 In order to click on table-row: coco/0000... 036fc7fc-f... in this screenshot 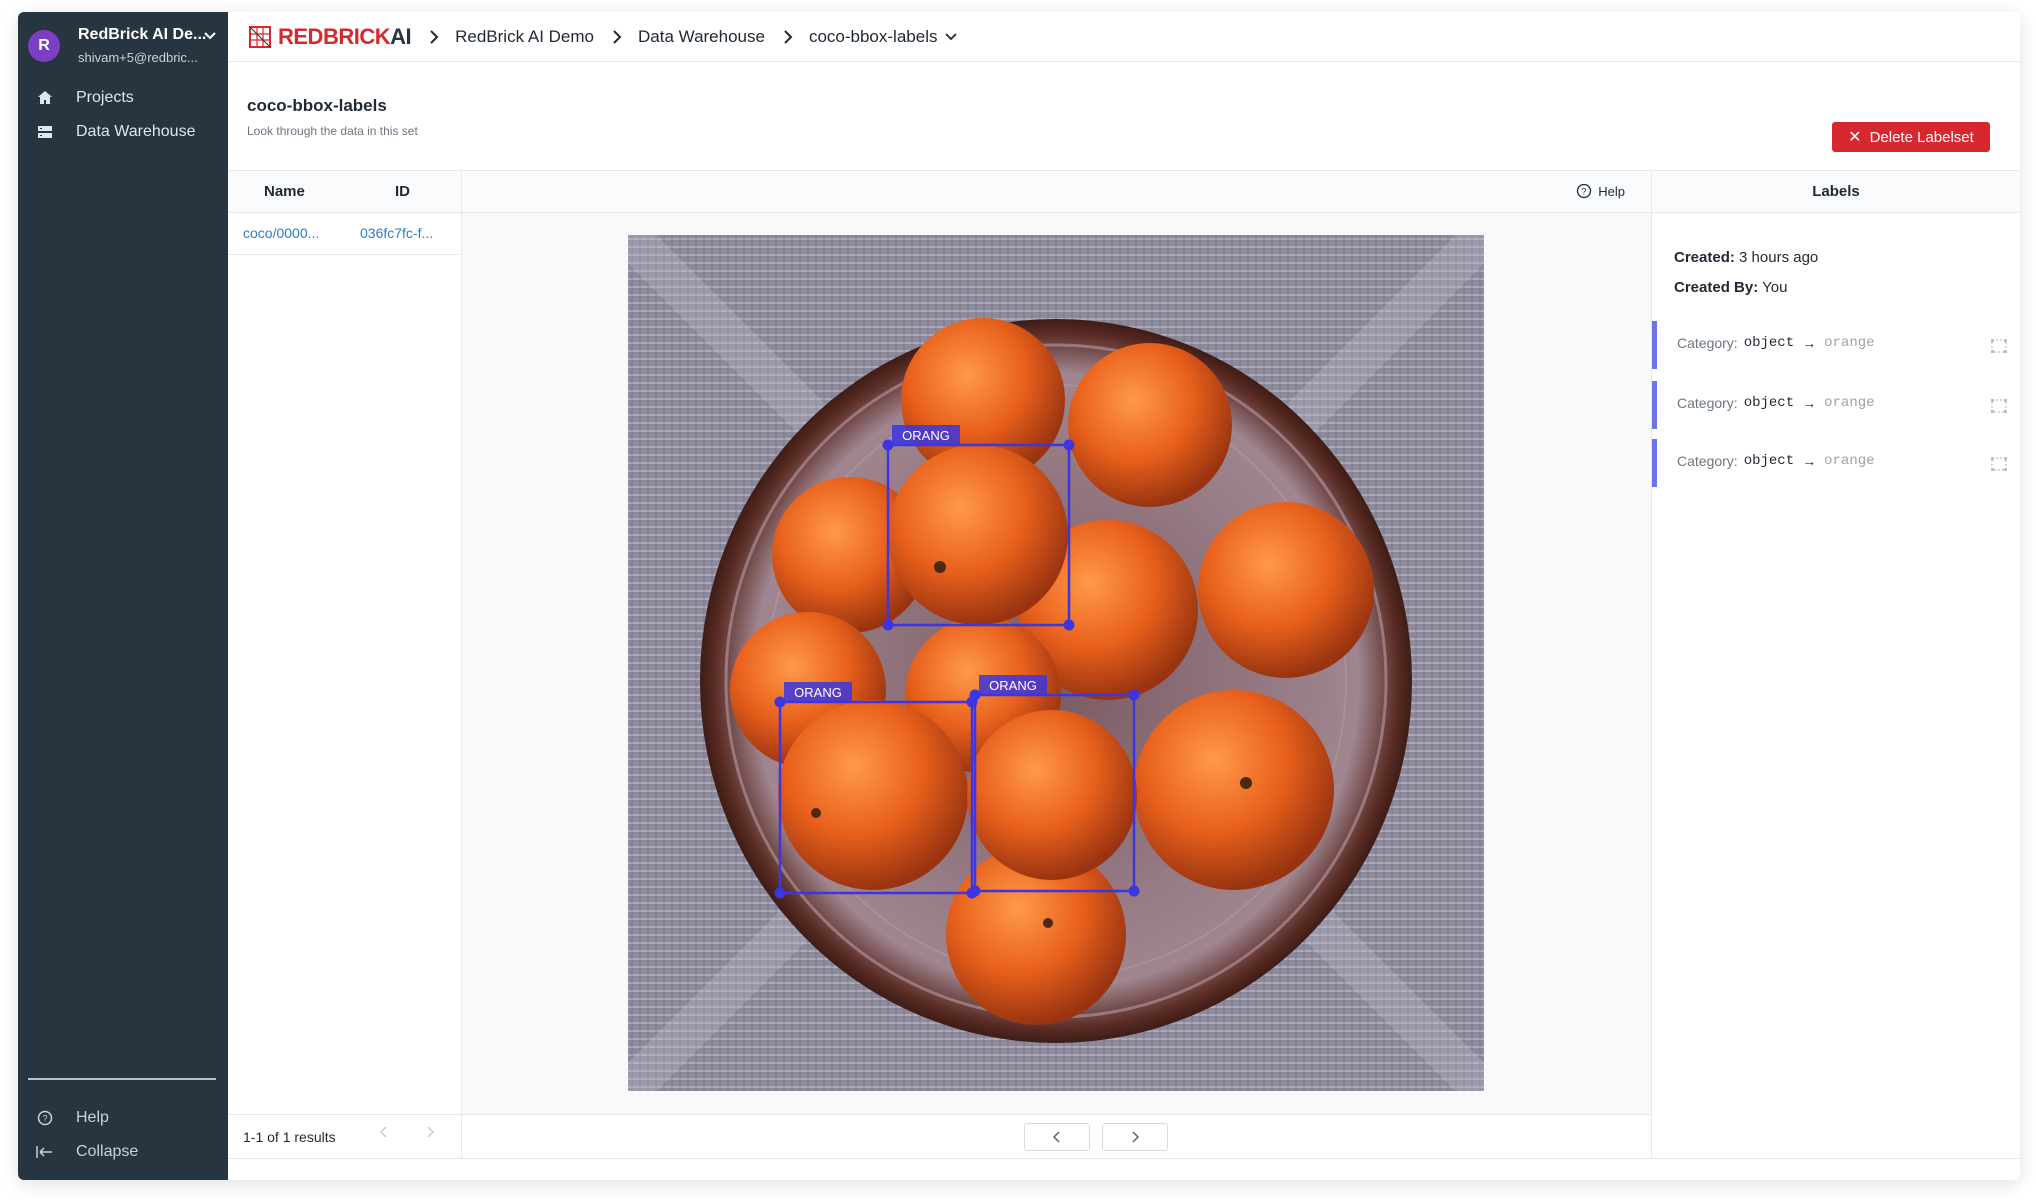, I will do `click(344, 234)`.